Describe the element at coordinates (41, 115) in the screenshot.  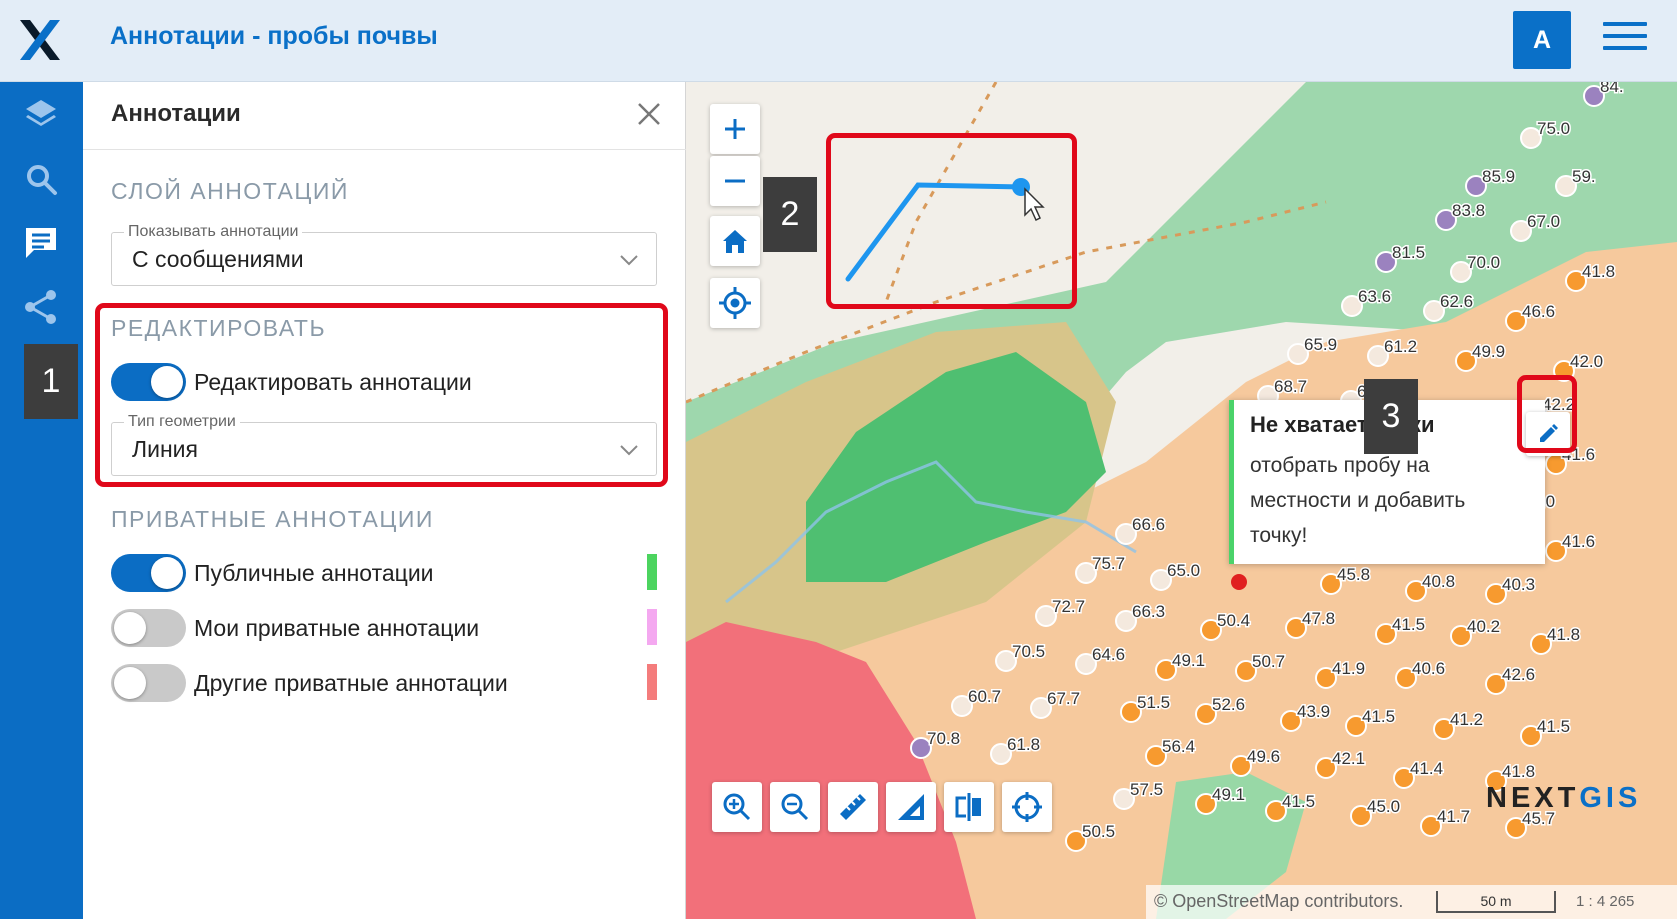
I see `layers-icon` at that location.